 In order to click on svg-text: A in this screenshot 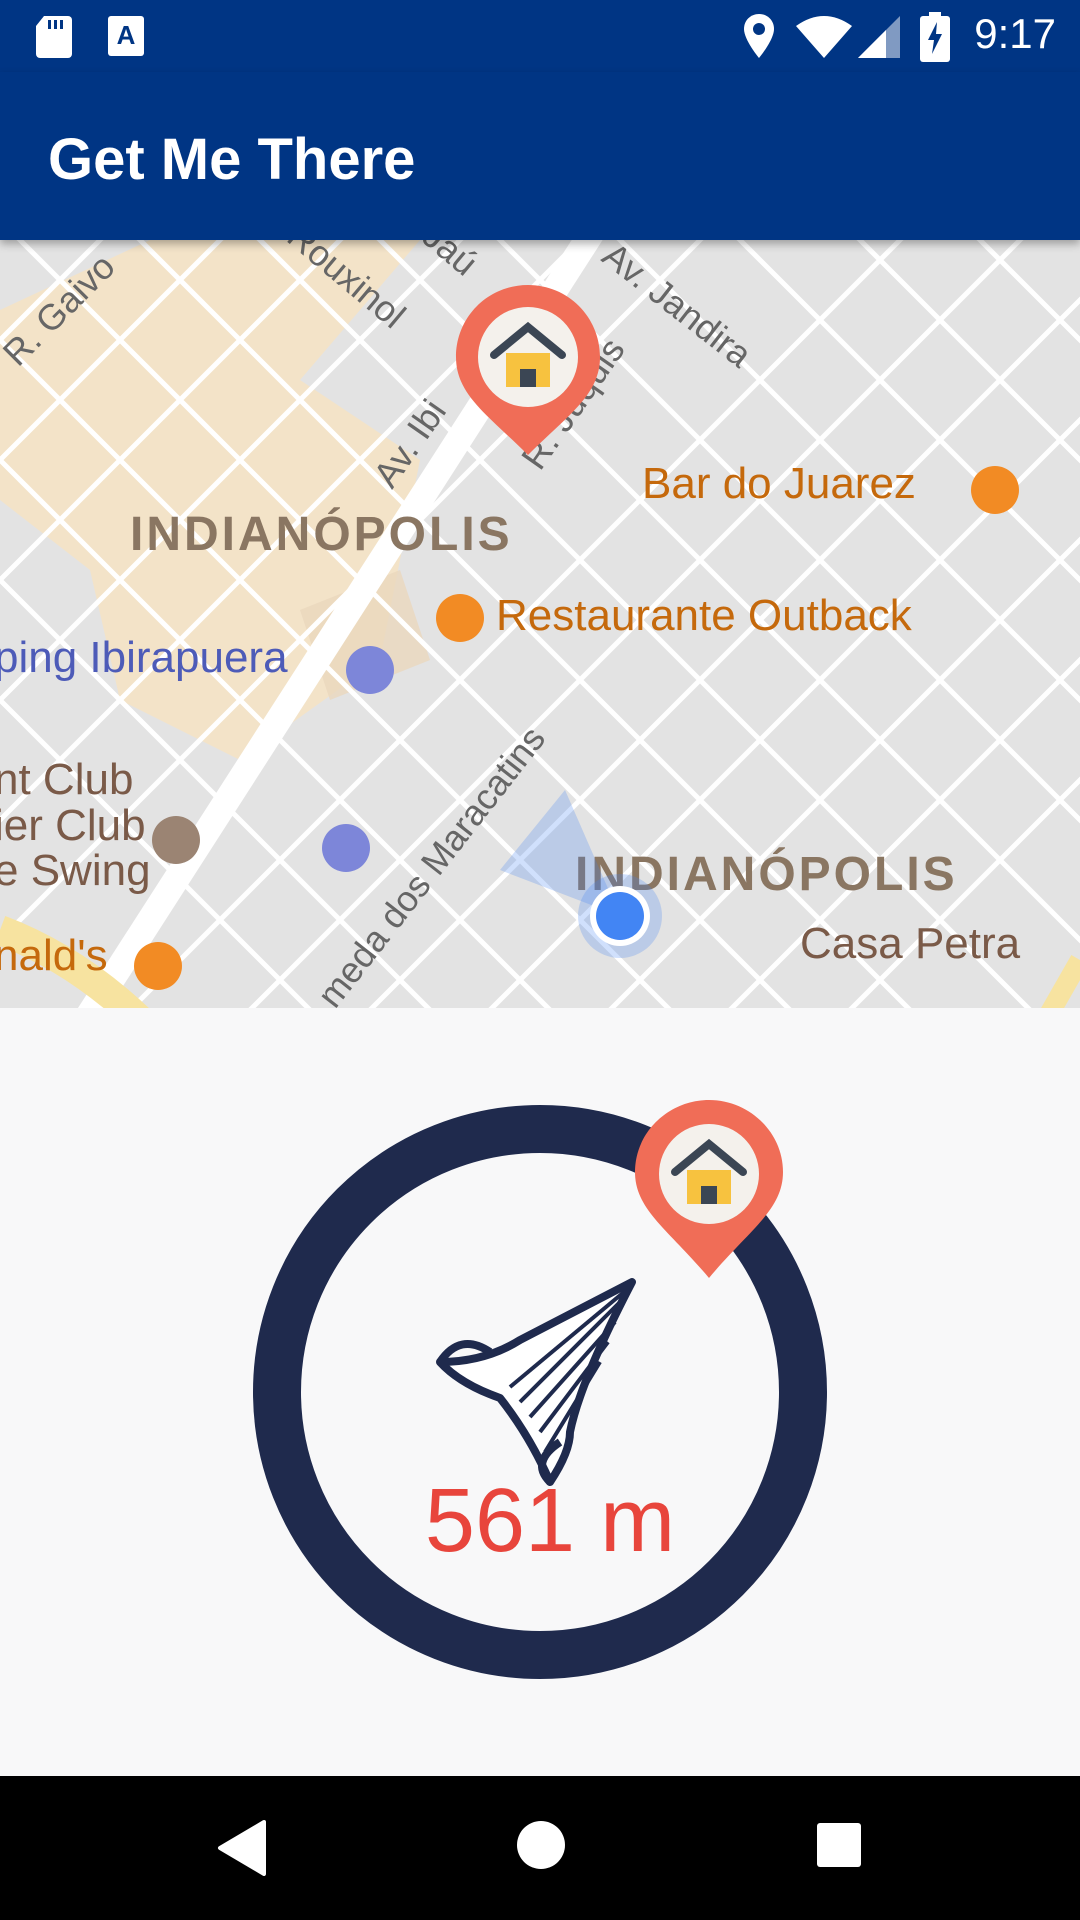, I will do `click(126, 35)`.